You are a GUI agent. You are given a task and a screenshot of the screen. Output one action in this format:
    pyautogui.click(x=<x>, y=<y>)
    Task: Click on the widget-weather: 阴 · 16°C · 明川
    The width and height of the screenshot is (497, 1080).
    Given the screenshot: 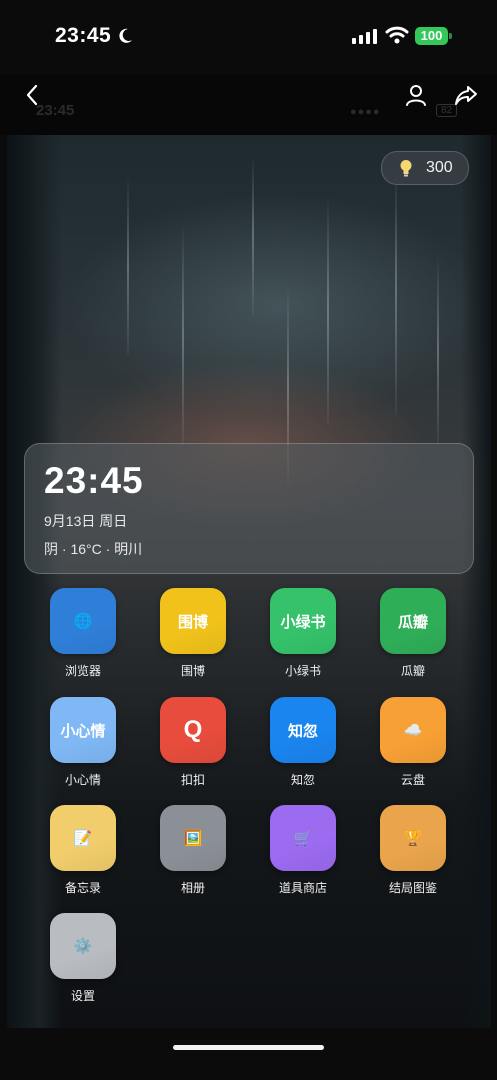 What is the action you would take?
    pyautogui.click(x=93, y=549)
    